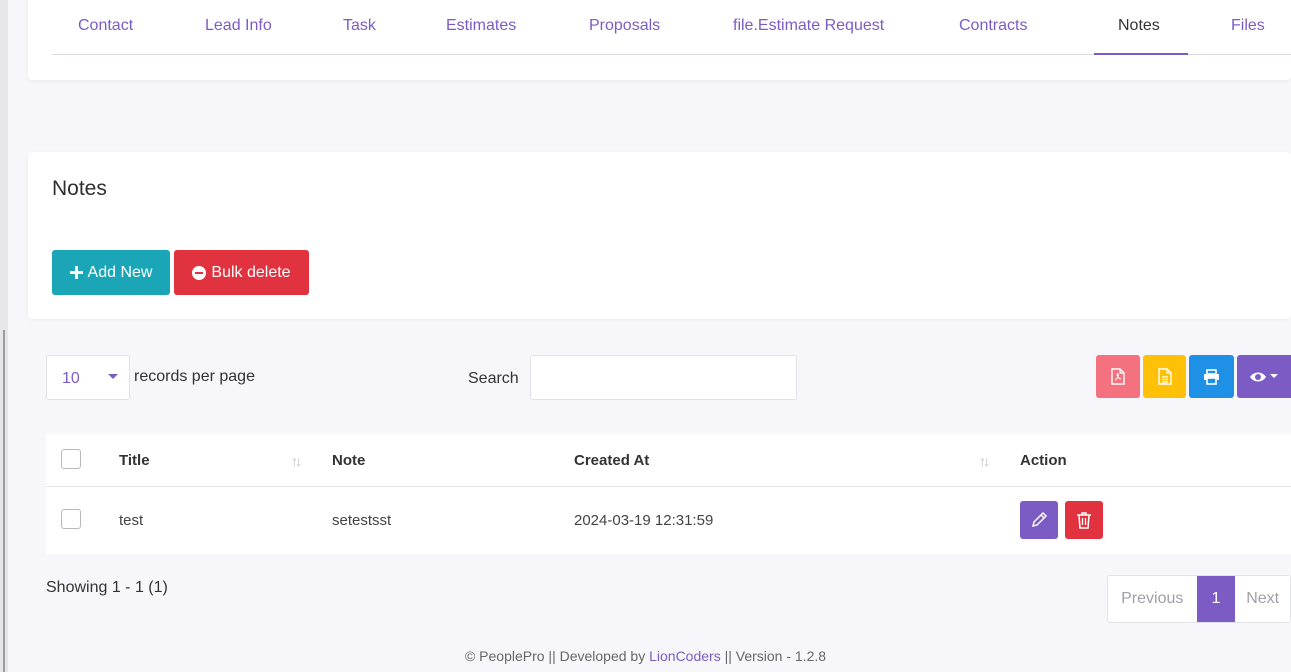 This screenshot has height=672, width=1291. What do you see at coordinates (71, 459) in the screenshot?
I see `select-all-checkbox` at bounding box center [71, 459].